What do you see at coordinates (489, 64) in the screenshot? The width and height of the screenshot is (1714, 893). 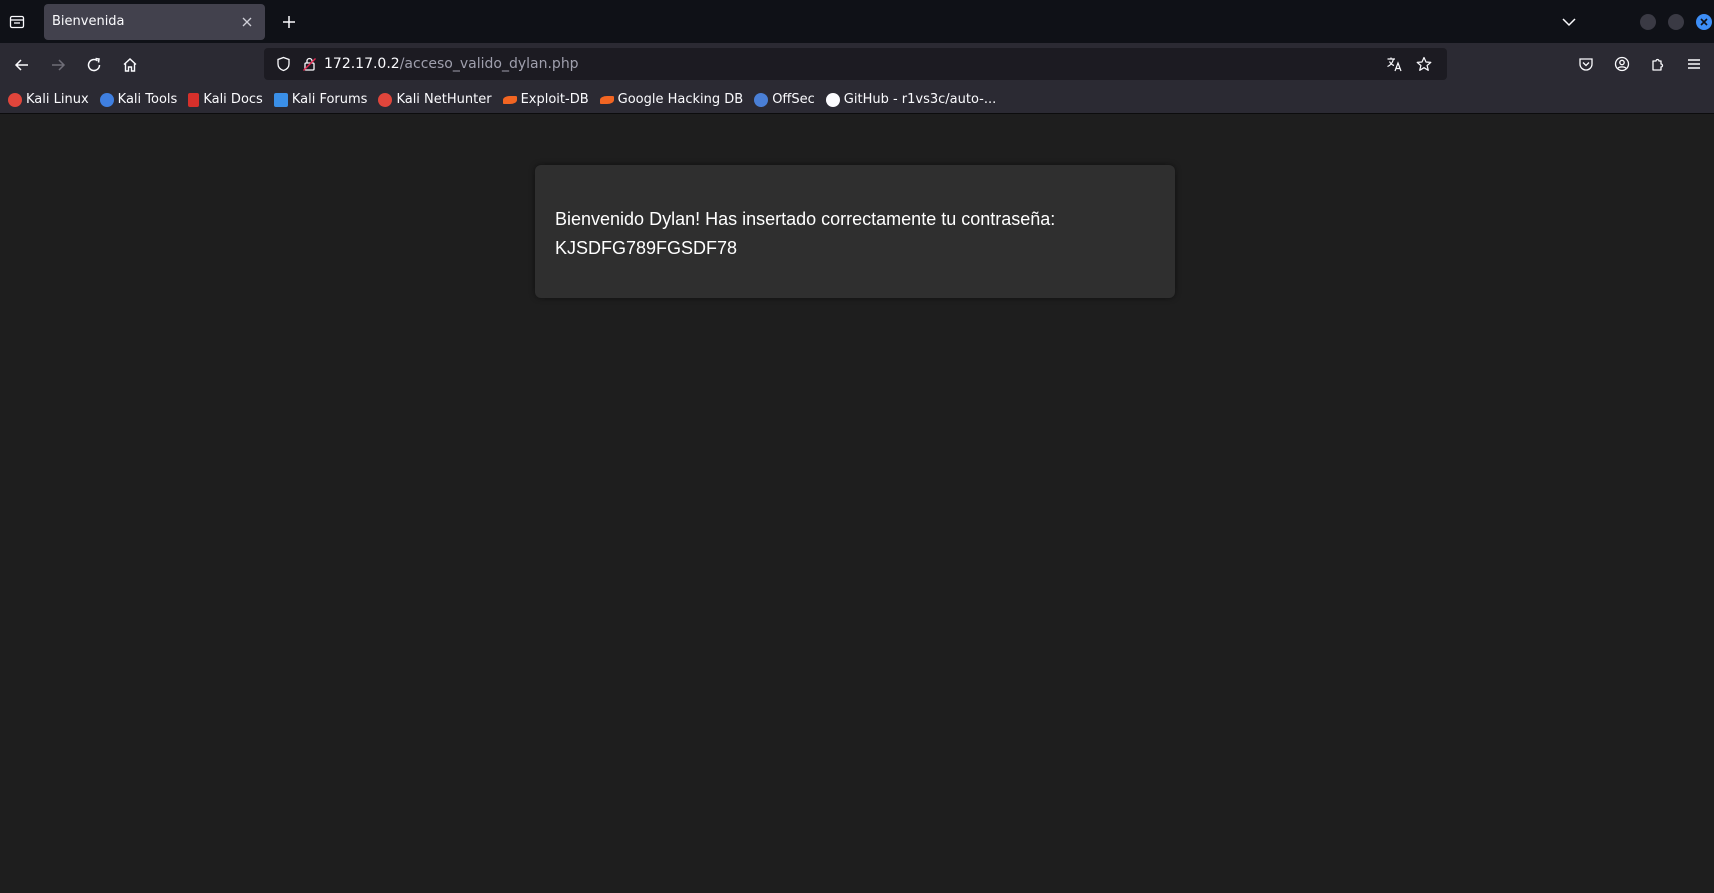 I see `url-path: /acceso_valido_dylan.php` at bounding box center [489, 64].